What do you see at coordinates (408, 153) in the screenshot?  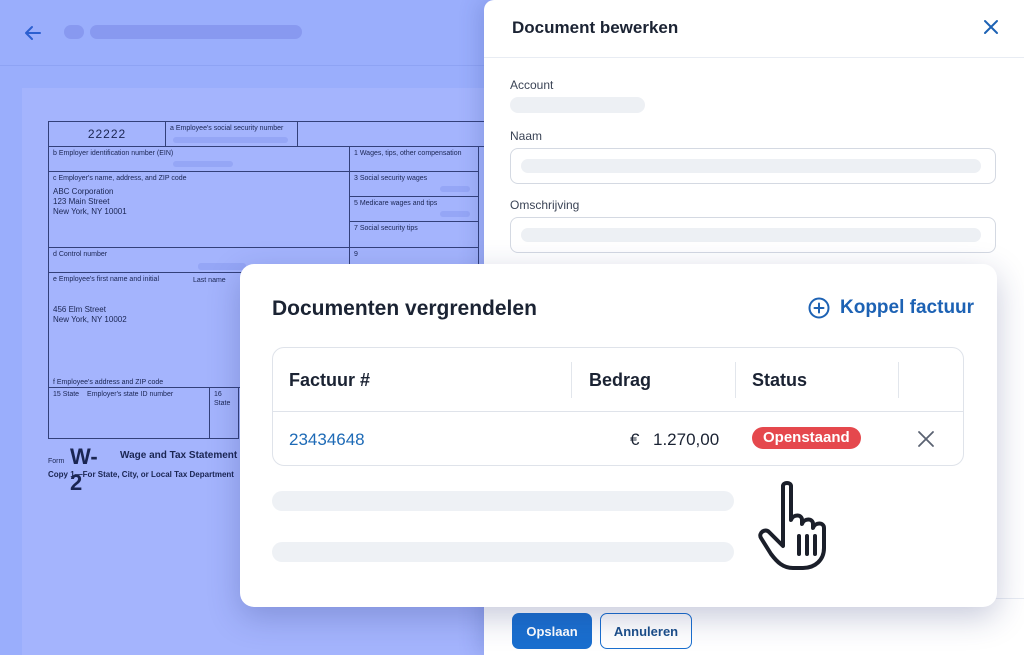 I see `w2-box-1-label: 1 Wages, tips, other compensation` at bounding box center [408, 153].